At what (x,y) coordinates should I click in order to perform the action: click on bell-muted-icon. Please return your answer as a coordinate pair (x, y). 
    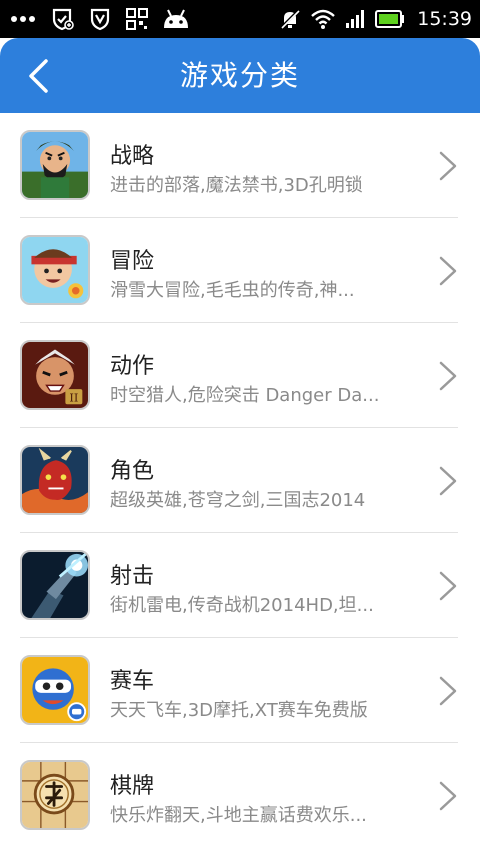
    Looking at the image, I should click on (290, 19).